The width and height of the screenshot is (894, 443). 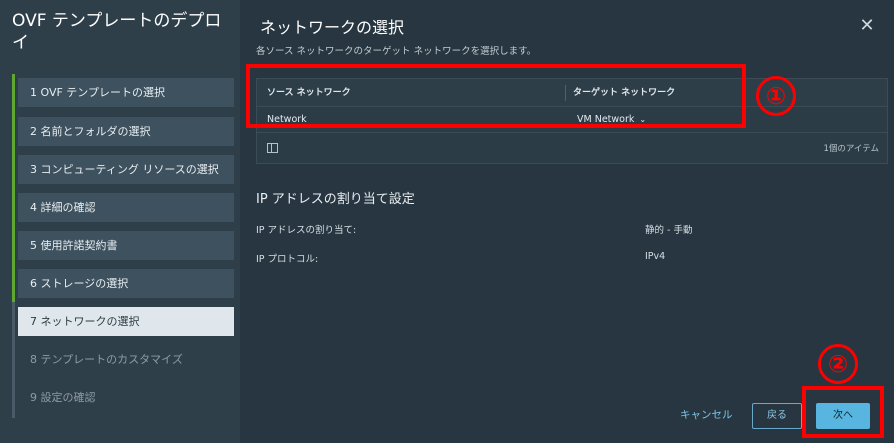 What do you see at coordinates (706, 414) in the screenshot?
I see `cancel-button: キャンセル` at bounding box center [706, 414].